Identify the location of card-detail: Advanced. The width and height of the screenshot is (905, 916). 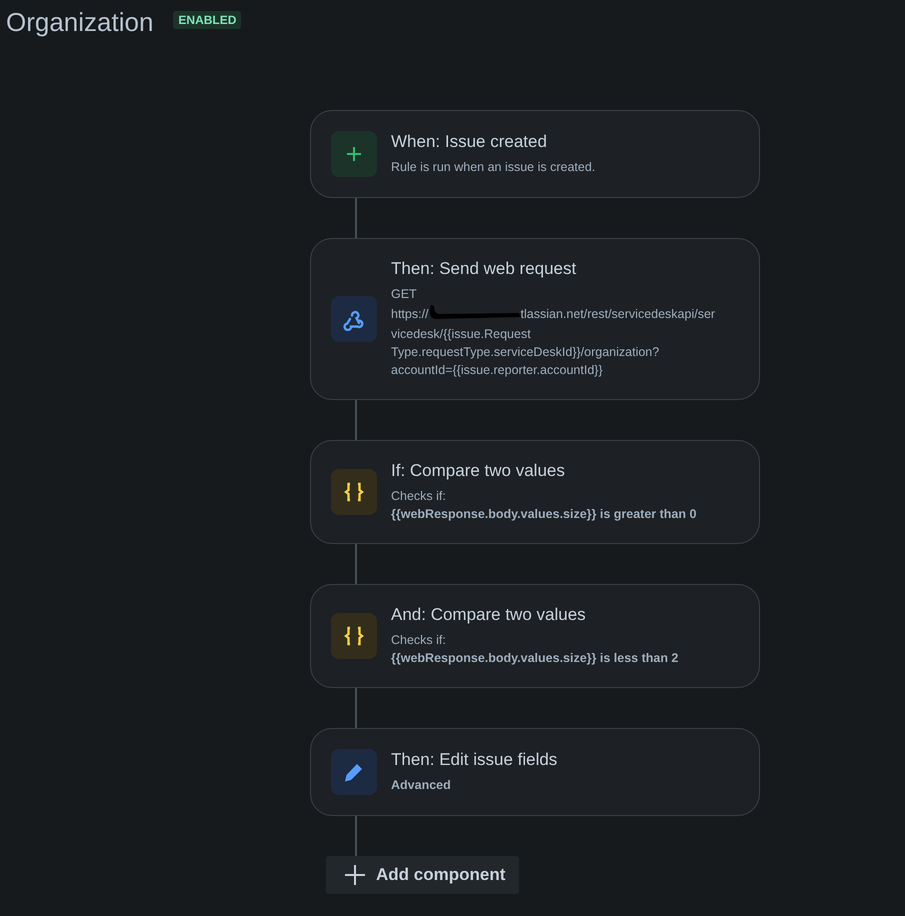
(421, 785).